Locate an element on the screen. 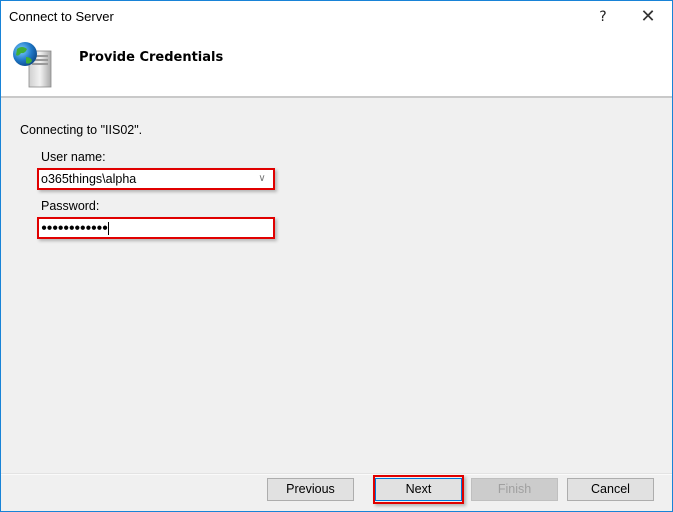  password-label: Password: is located at coordinates (70, 206).